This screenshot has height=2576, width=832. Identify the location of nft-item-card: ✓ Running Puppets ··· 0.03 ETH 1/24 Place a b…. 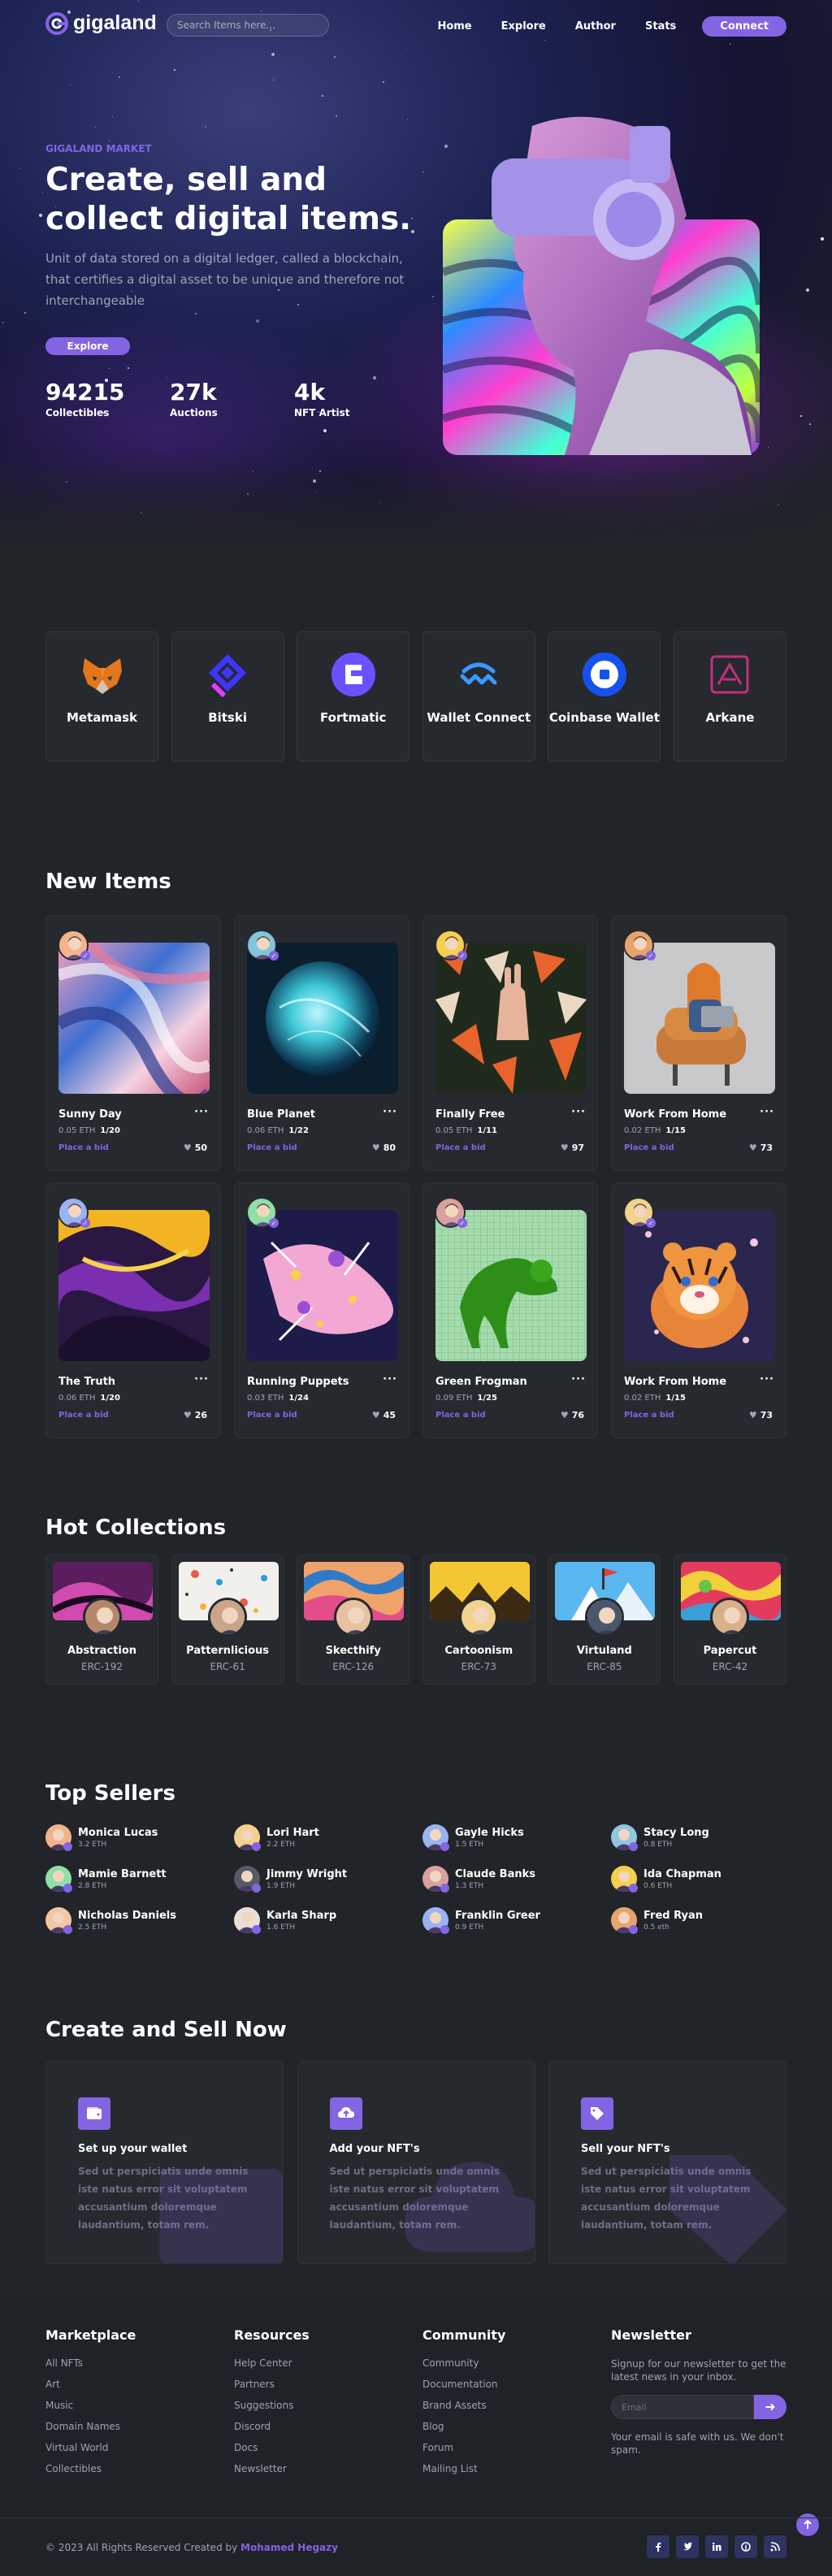
(322, 1310).